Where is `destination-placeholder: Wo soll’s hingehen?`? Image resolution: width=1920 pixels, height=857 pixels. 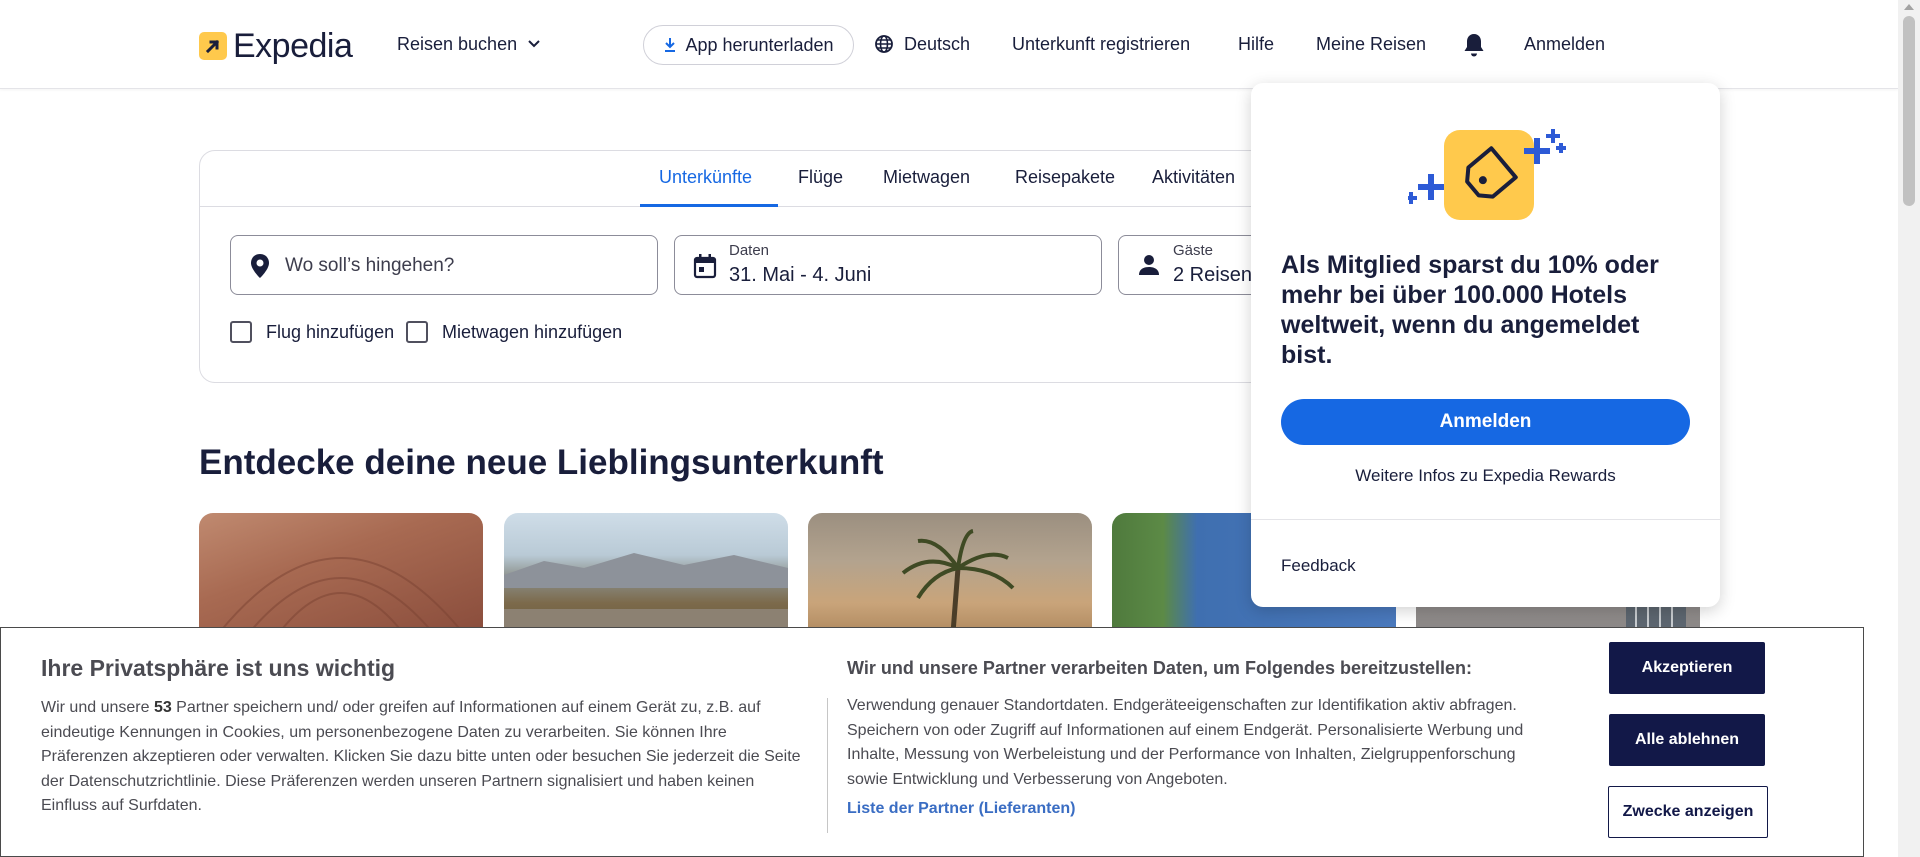
destination-placeholder: Wo soll’s hingehen? is located at coordinates (370, 265).